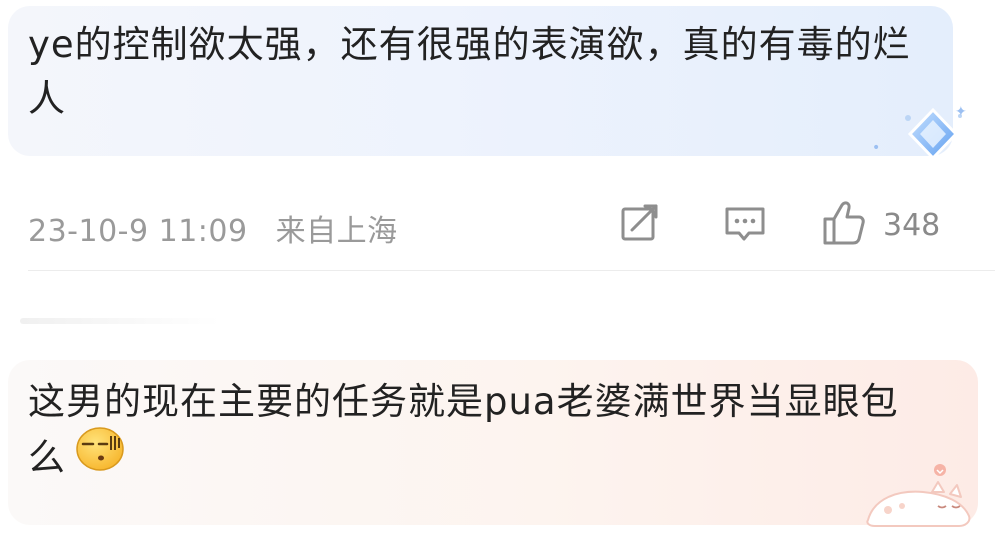  I want to click on sparkle-icon: ✦, so click(961, 112).